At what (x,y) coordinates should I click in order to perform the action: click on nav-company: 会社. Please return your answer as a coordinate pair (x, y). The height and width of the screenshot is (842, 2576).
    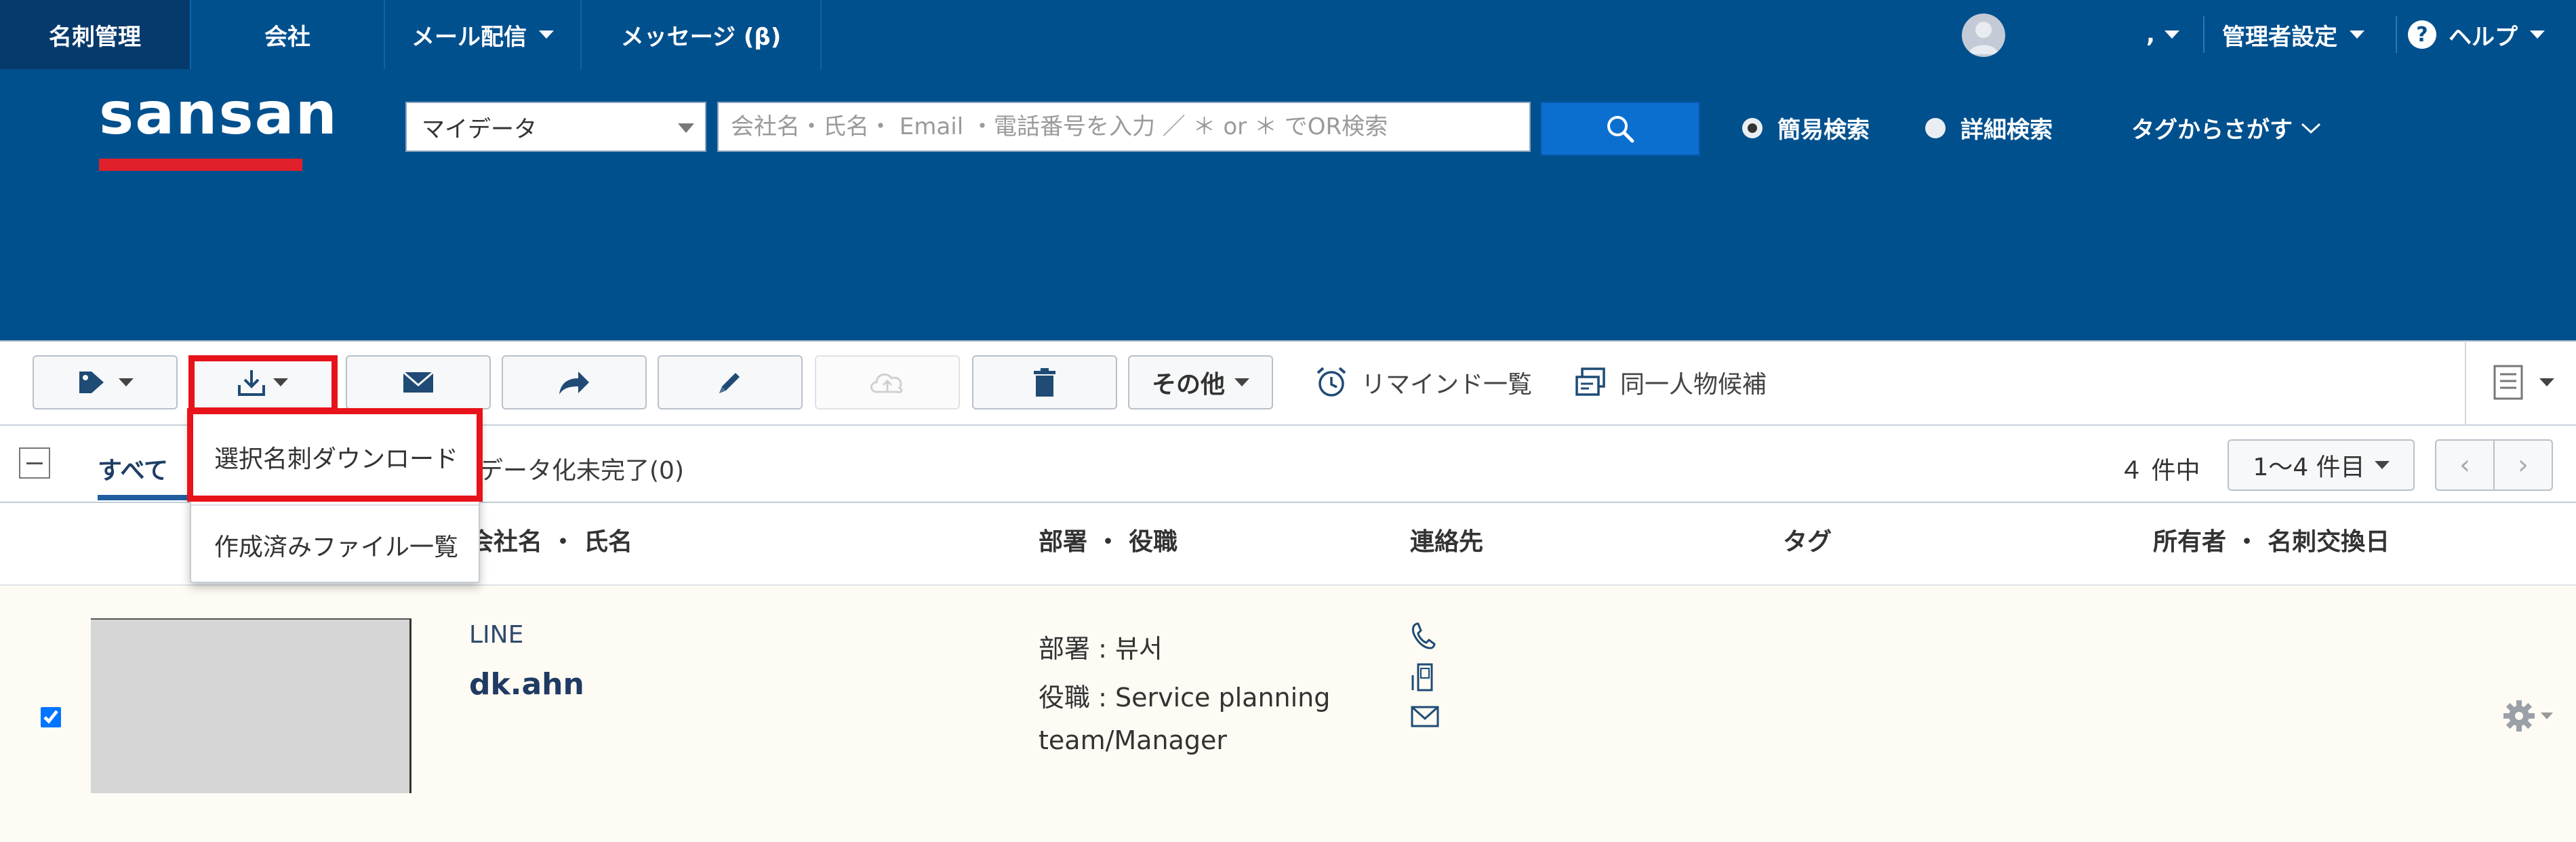
    Looking at the image, I should click on (288, 34).